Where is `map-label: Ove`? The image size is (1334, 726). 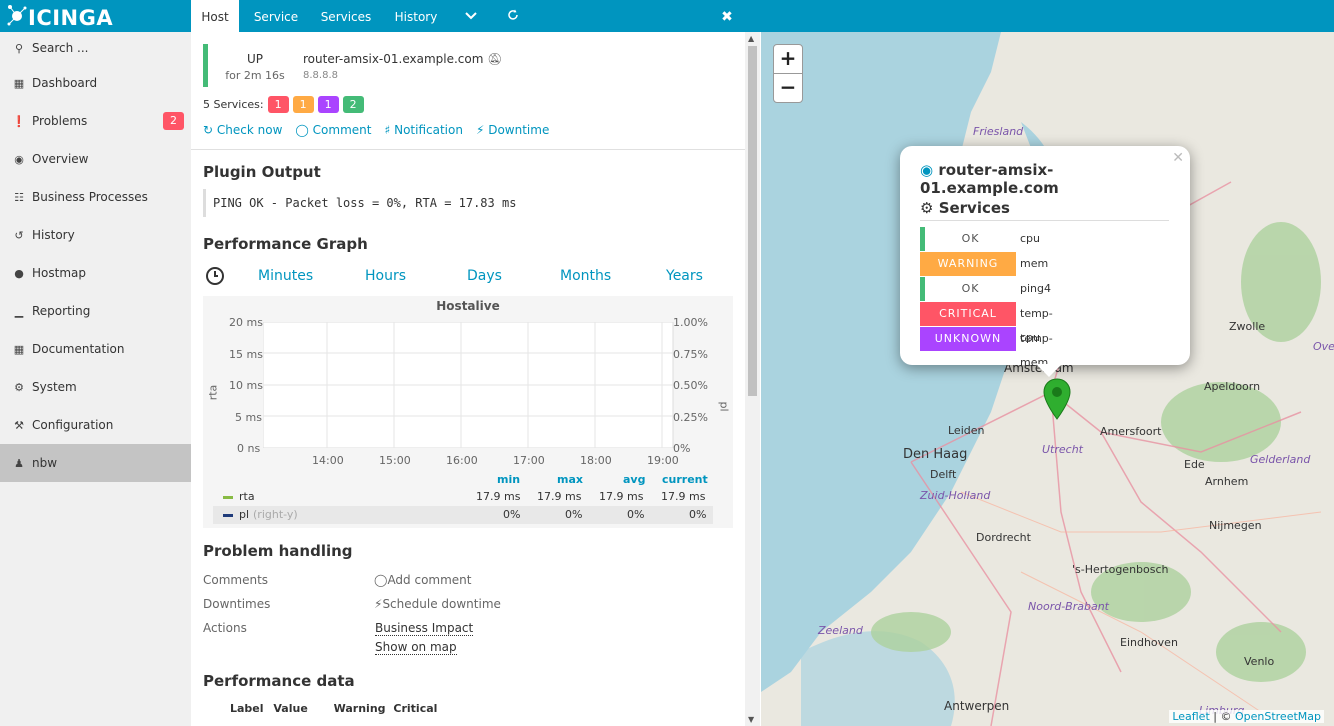
map-label: Ove is located at coordinates (1323, 346).